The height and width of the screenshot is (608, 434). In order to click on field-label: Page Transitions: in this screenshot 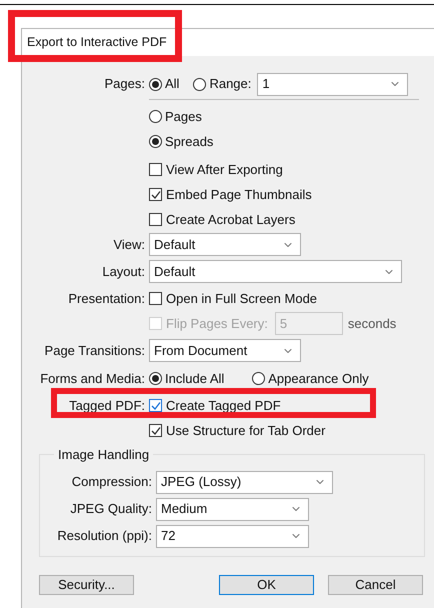, I will do `click(94, 351)`.